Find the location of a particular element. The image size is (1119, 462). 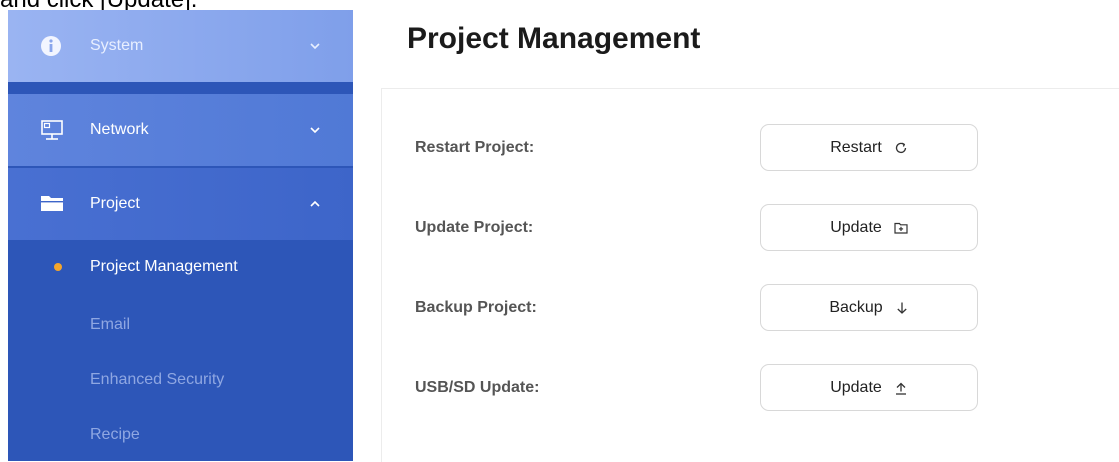

arrow-down-icon is located at coordinates (902, 308).